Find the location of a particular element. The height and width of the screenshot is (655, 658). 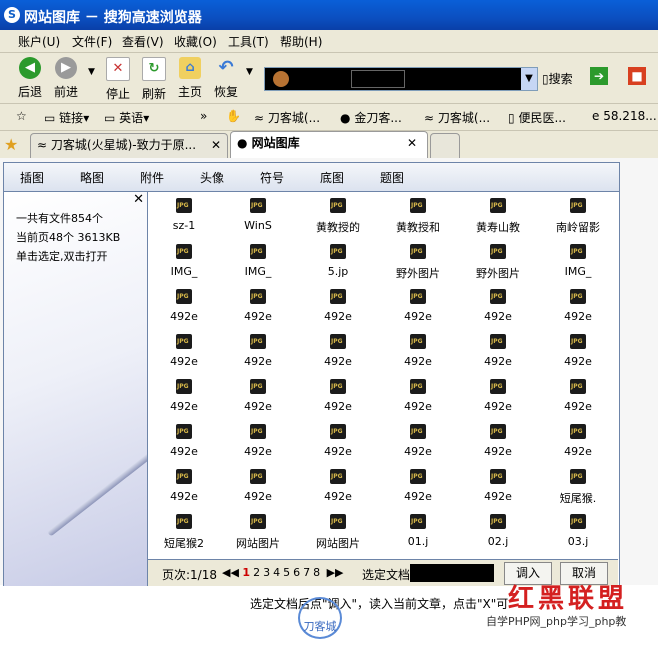

menu-account: 账户(U) is located at coordinates (39, 41).